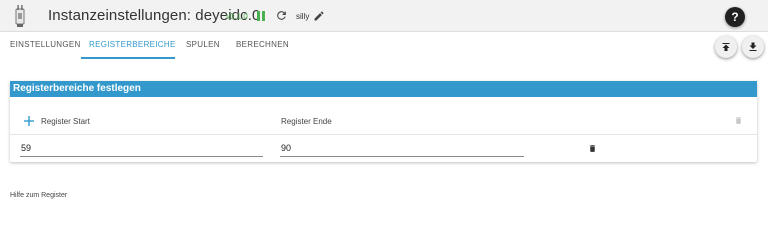 This screenshot has width=768, height=240. What do you see at coordinates (141, 148) in the screenshot?
I see `register-start-input` at bounding box center [141, 148].